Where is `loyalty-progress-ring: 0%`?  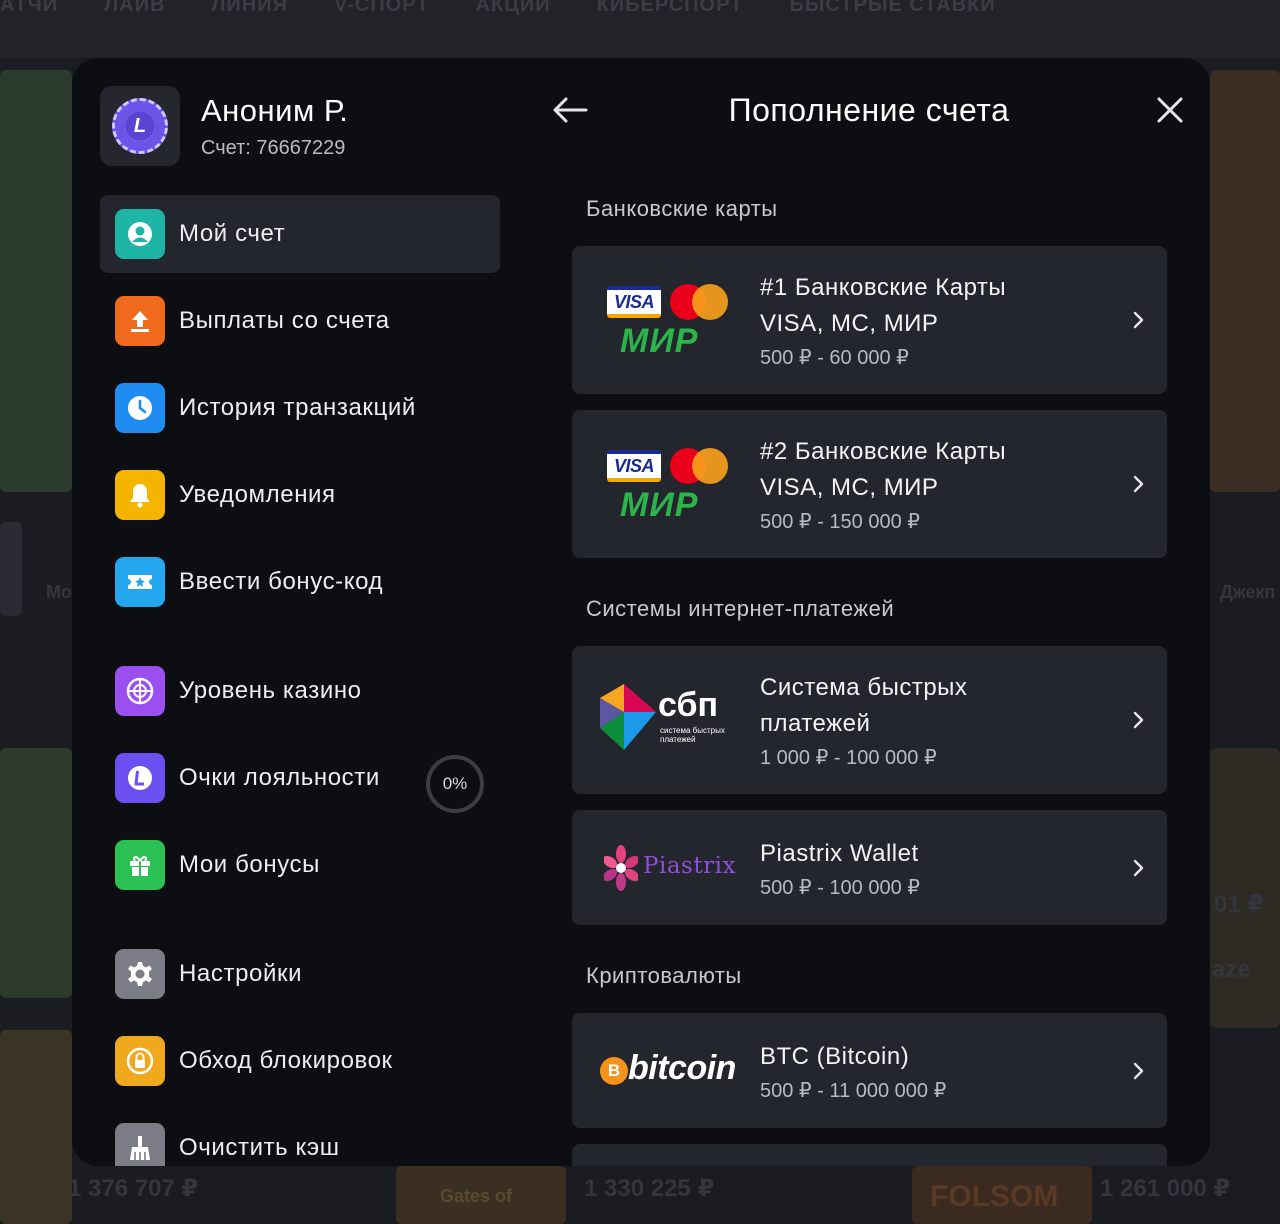
loyalty-progress-ring: 0% is located at coordinates (455, 784).